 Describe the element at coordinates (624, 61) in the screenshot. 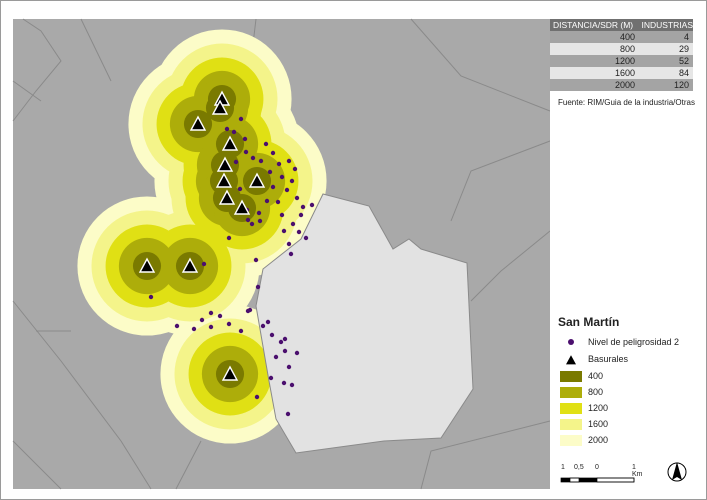

I see `cell-distance: 1200` at that location.